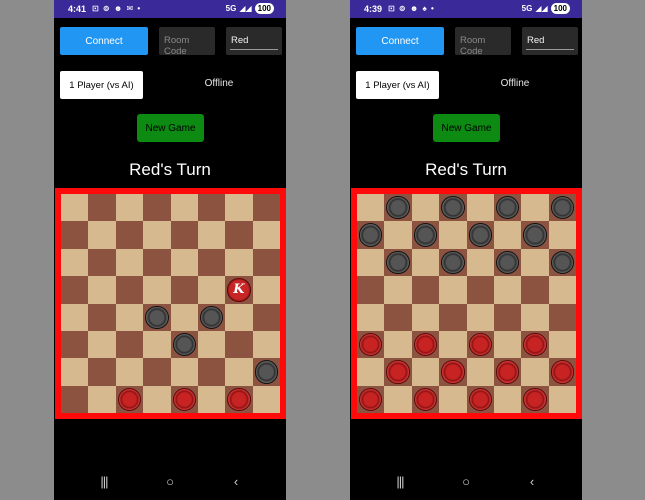 The height and width of the screenshot is (500, 645). Describe the element at coordinates (104, 41) in the screenshot. I see `connect-button: Connect` at that location.